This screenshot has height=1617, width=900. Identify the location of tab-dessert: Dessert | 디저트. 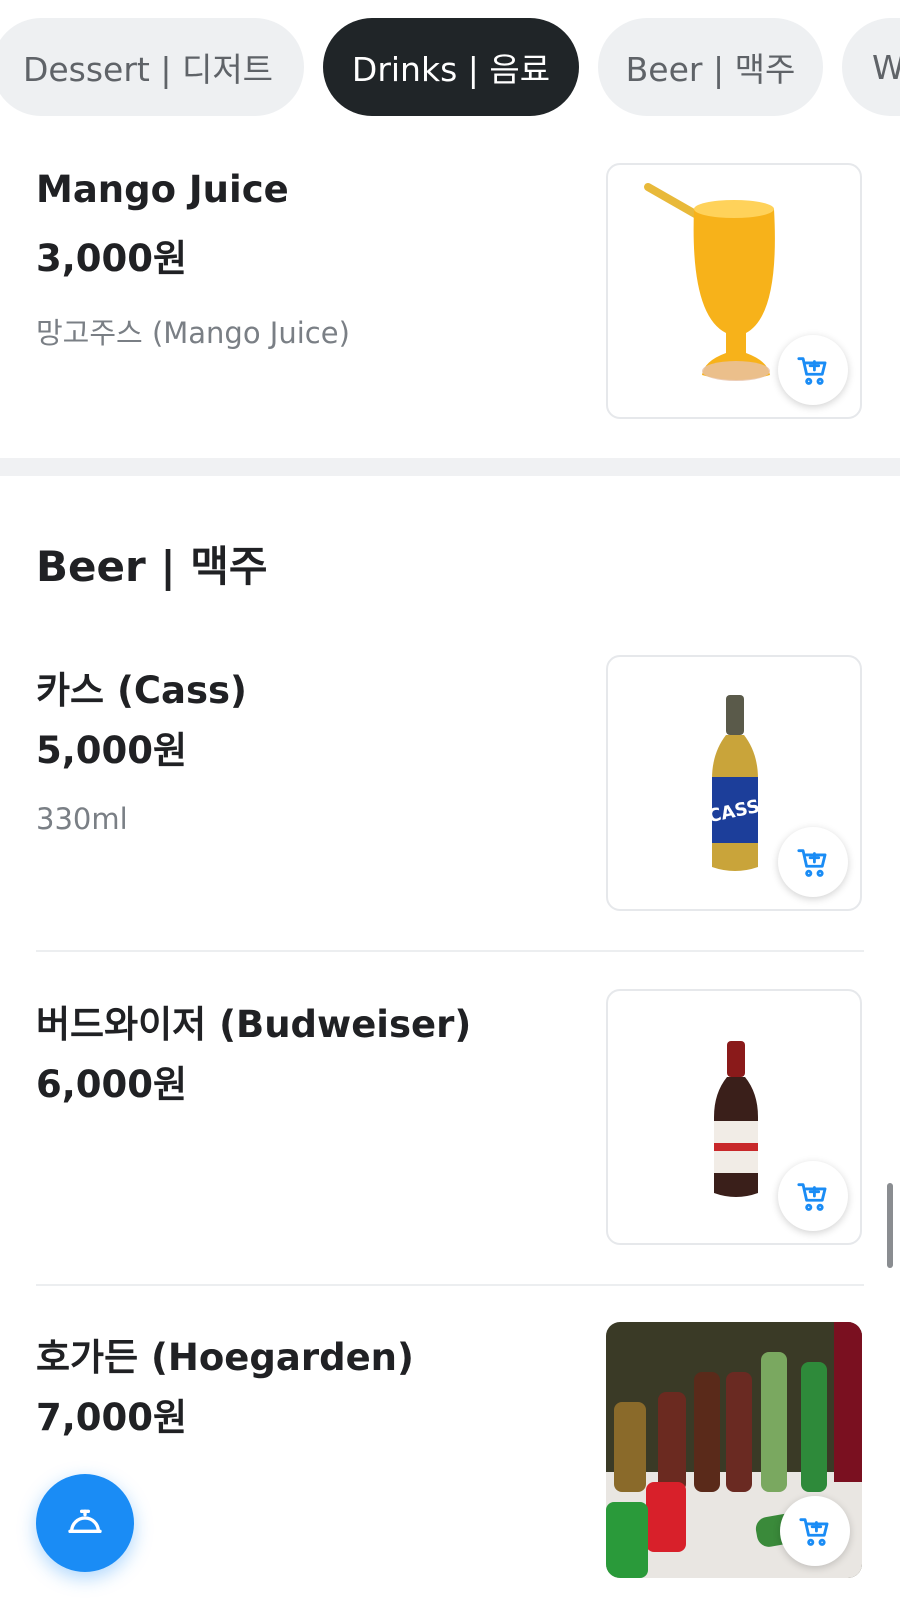
(152, 67).